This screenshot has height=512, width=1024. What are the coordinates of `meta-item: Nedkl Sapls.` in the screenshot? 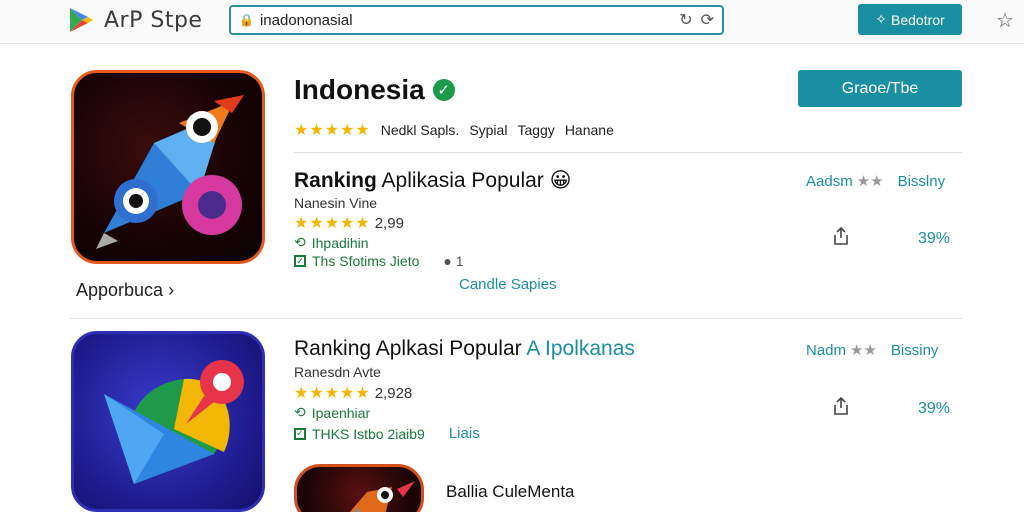 It's located at (420, 130).